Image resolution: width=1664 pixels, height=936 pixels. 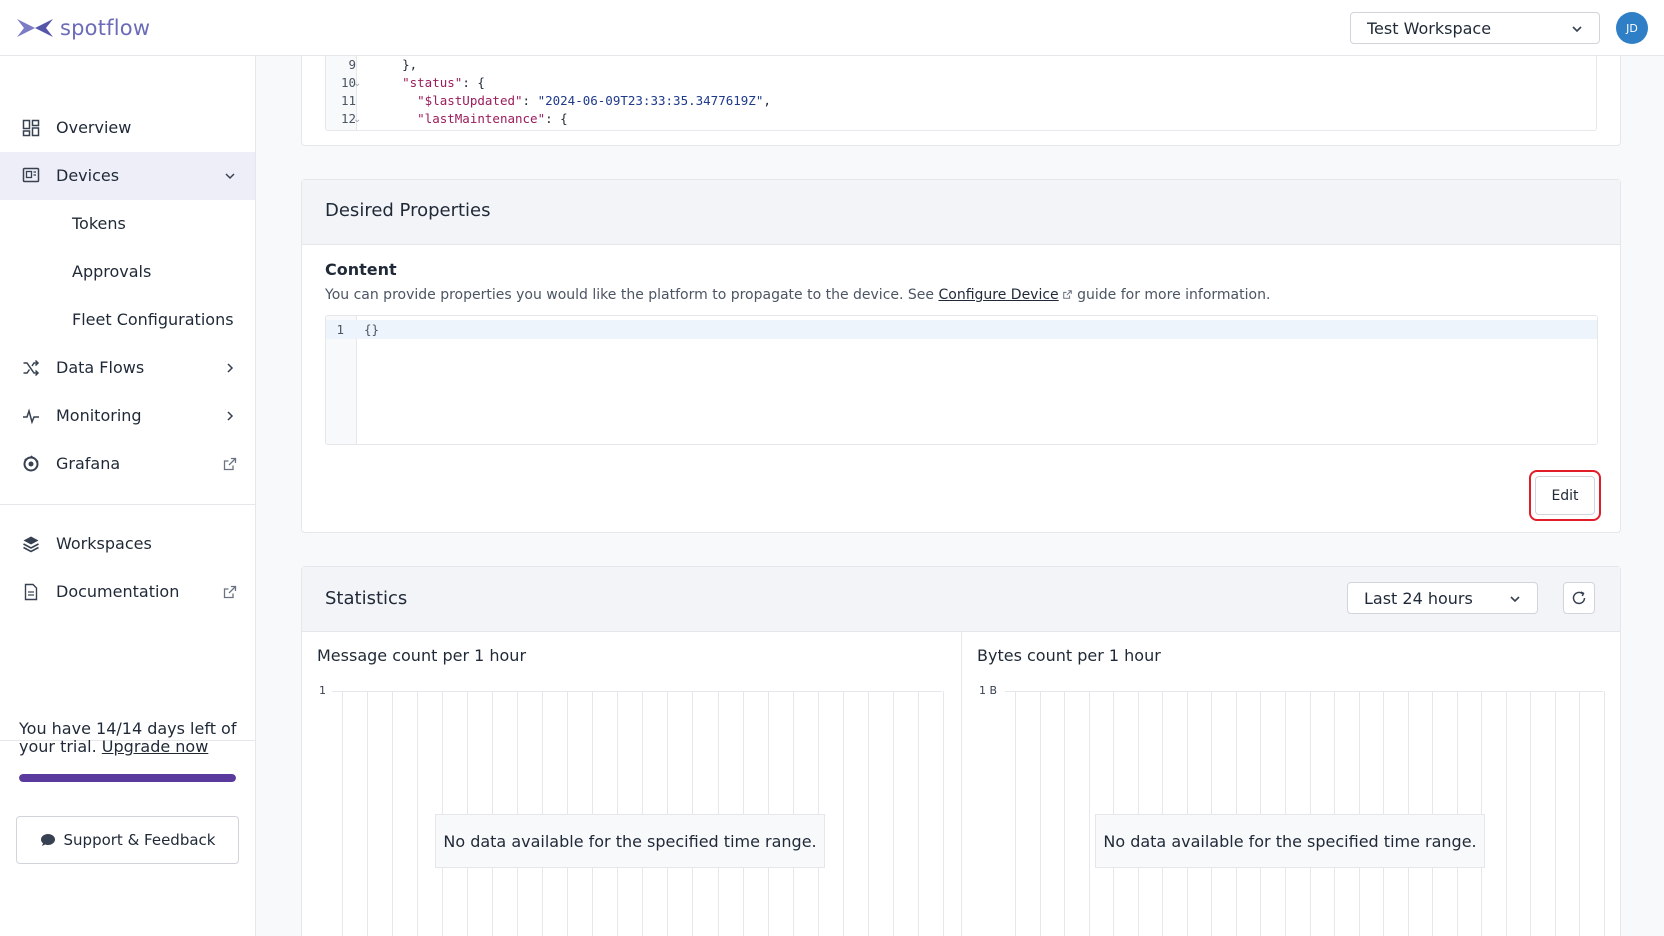 I want to click on desired-code-editor: 1 {}, so click(x=961, y=380).